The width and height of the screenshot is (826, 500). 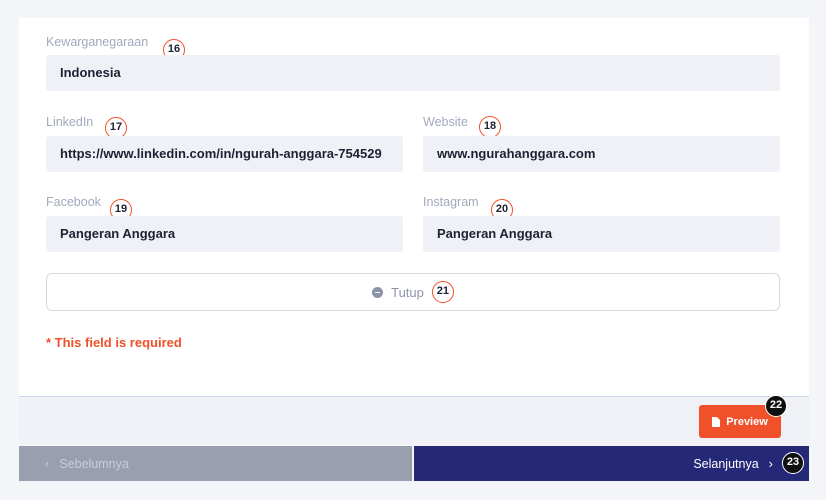 I want to click on minus-circle-icon, so click(x=378, y=292).